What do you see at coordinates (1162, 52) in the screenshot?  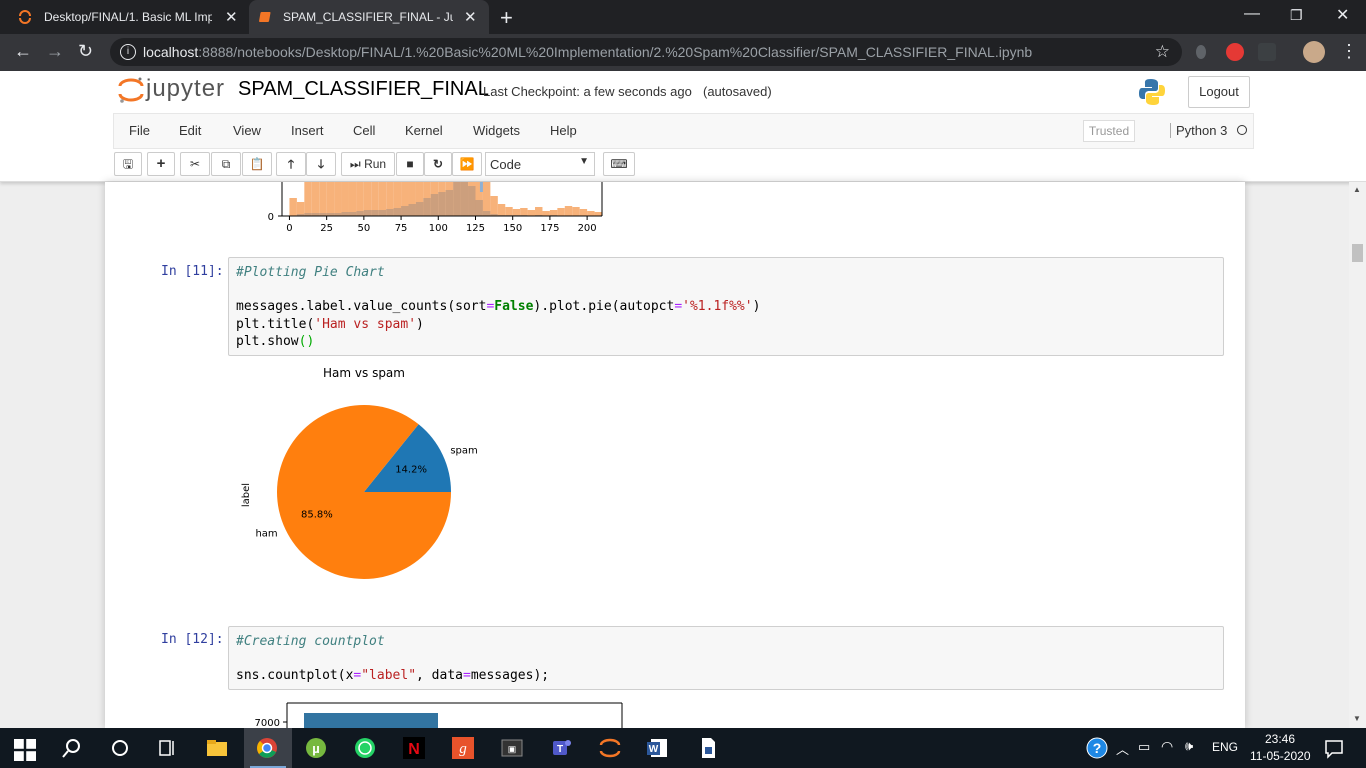 I see `bookmark-star-icon: ☆` at bounding box center [1162, 52].